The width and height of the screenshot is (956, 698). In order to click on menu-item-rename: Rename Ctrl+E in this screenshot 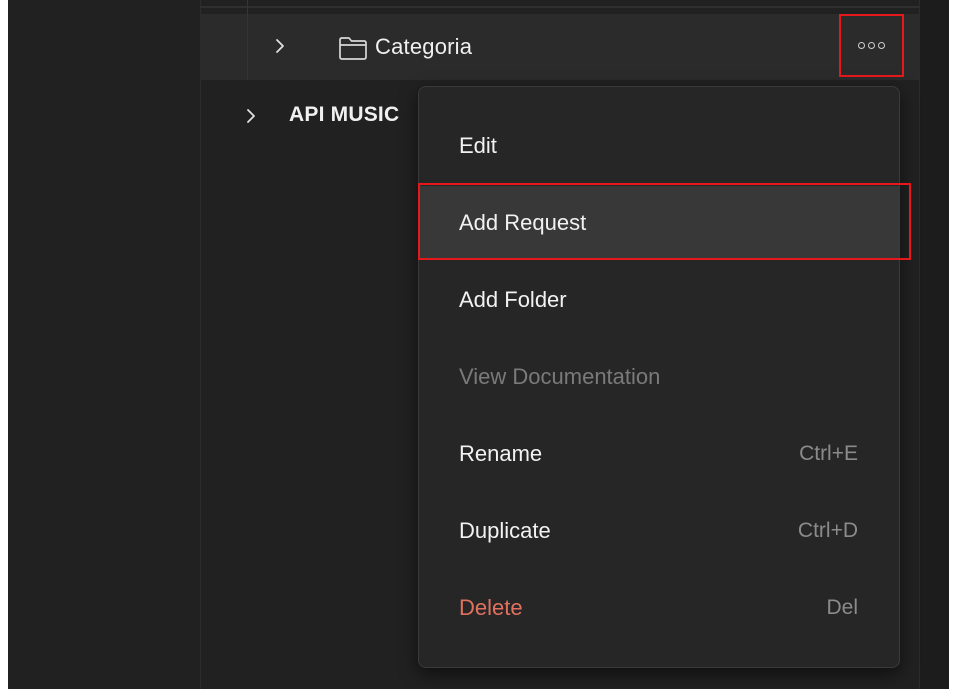, I will do `click(659, 454)`.